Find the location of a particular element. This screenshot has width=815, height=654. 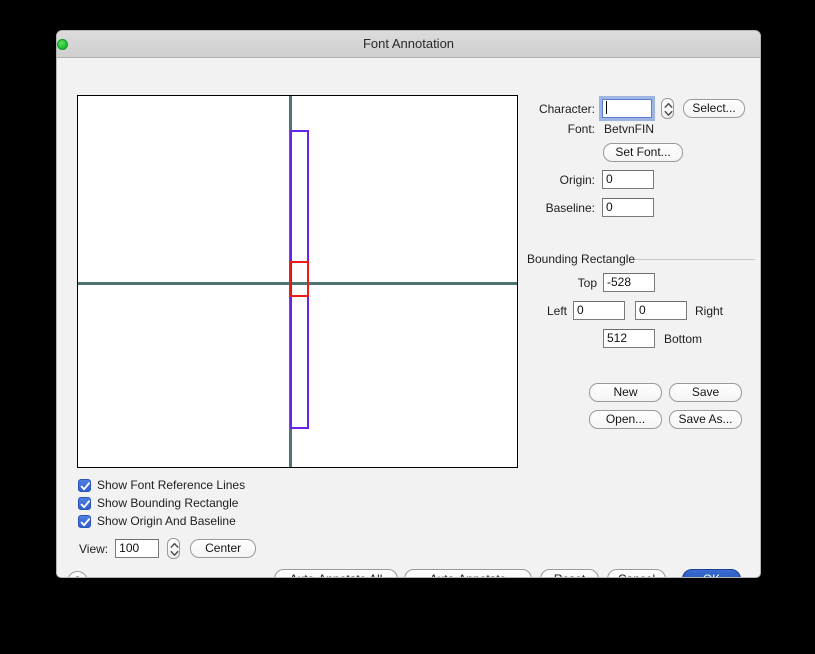

left-right-row: Left 0 0 Right is located at coordinates (625, 310).